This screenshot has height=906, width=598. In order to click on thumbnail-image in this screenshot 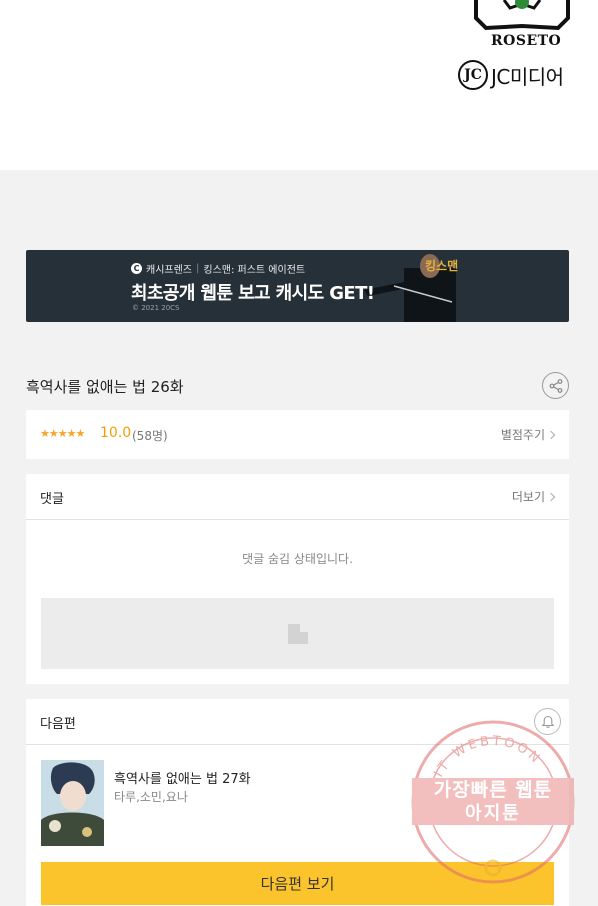, I will do `click(72, 803)`.